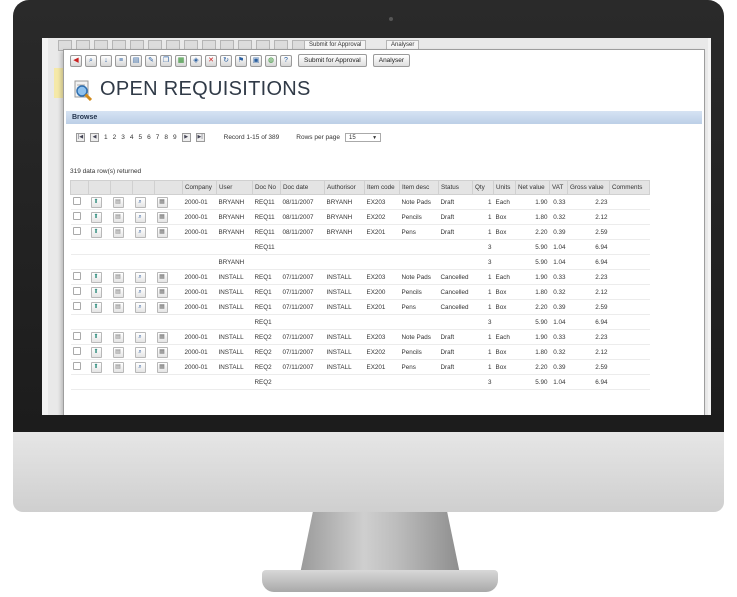 The height and width of the screenshot is (597, 737). What do you see at coordinates (94, 137) in the screenshot?
I see `prev-page-button: ◀` at bounding box center [94, 137].